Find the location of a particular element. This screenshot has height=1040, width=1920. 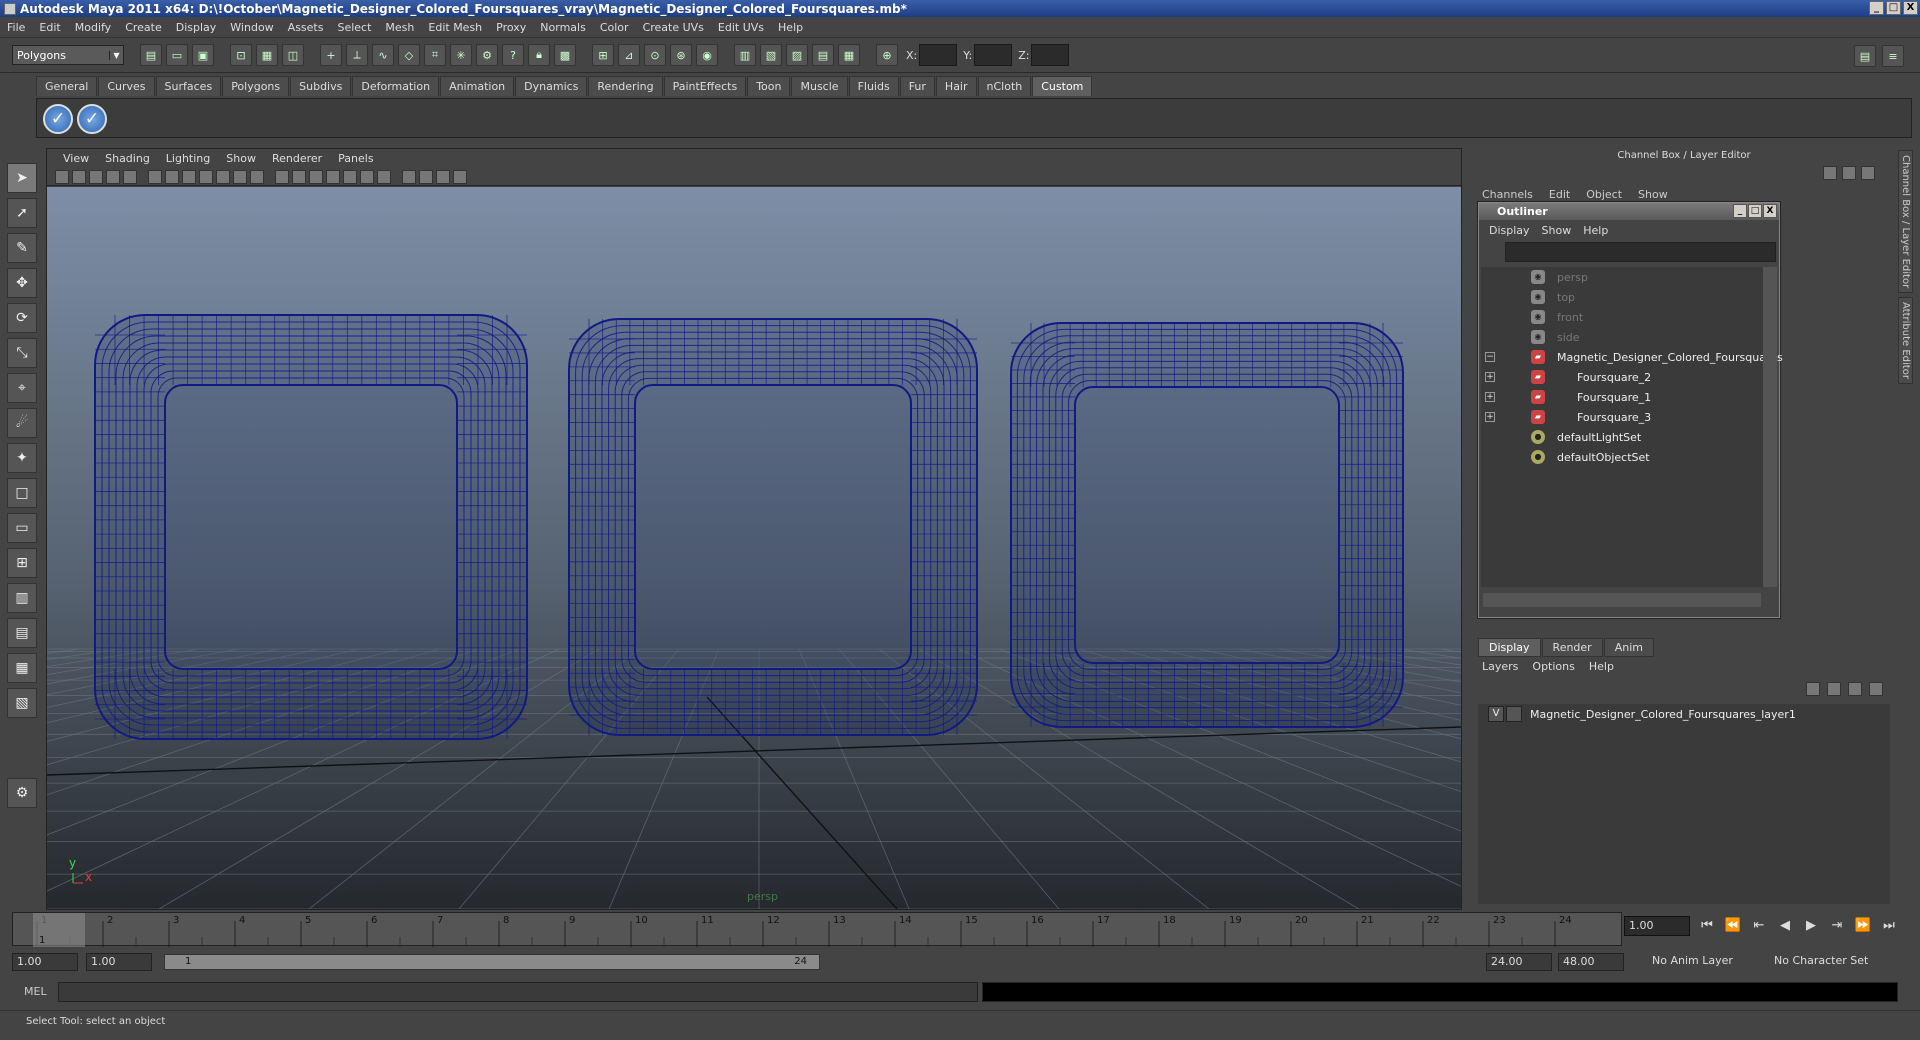

side-tab-attribute-editor: Attribute Editor is located at coordinates (1905, 341).